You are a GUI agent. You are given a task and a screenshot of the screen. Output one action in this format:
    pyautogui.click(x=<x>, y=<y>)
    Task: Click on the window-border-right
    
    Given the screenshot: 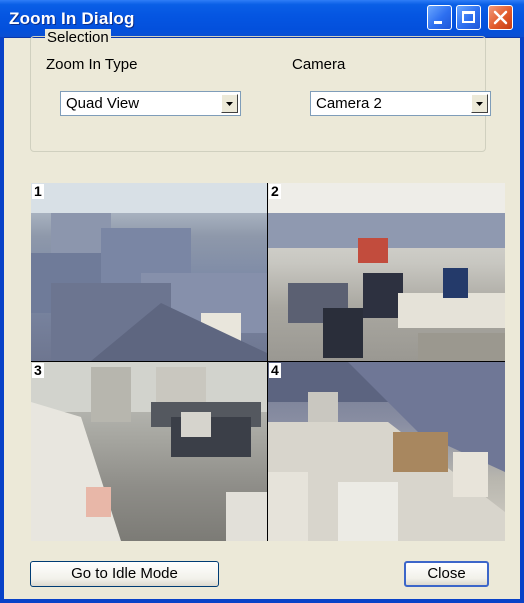 What is the action you would take?
    pyautogui.click(x=522, y=320)
    